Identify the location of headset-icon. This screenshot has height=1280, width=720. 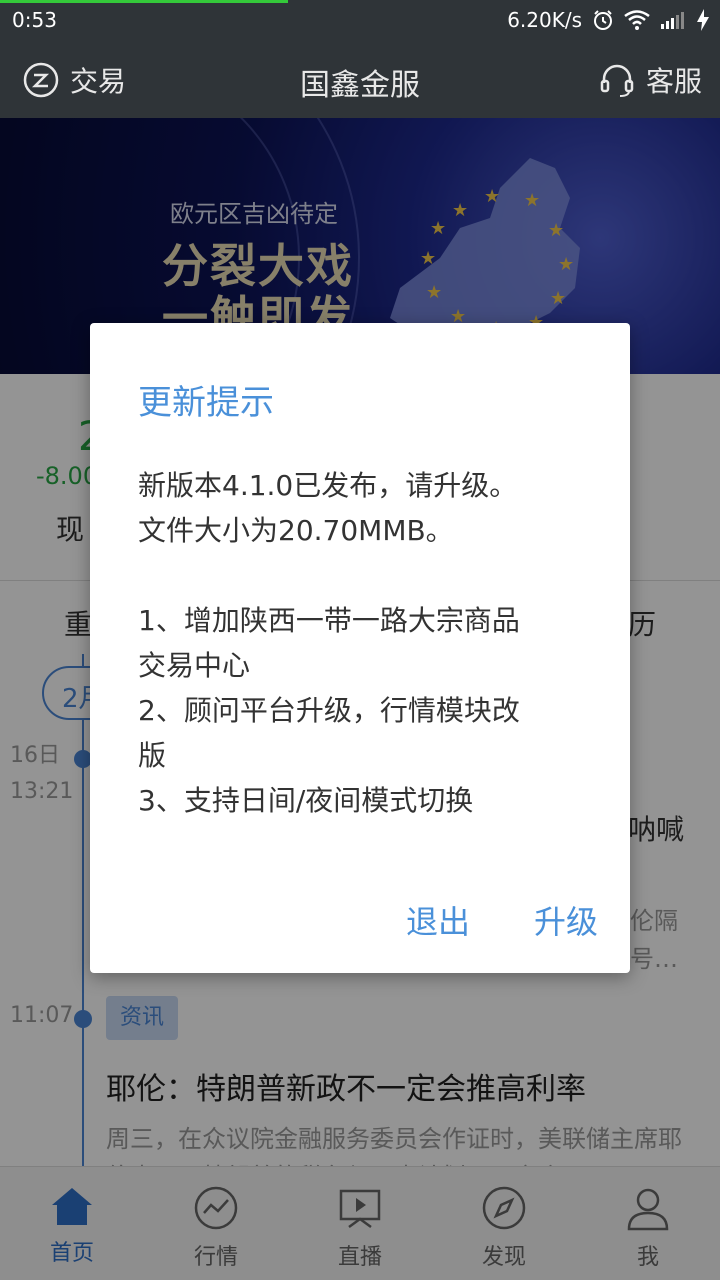
(617, 80).